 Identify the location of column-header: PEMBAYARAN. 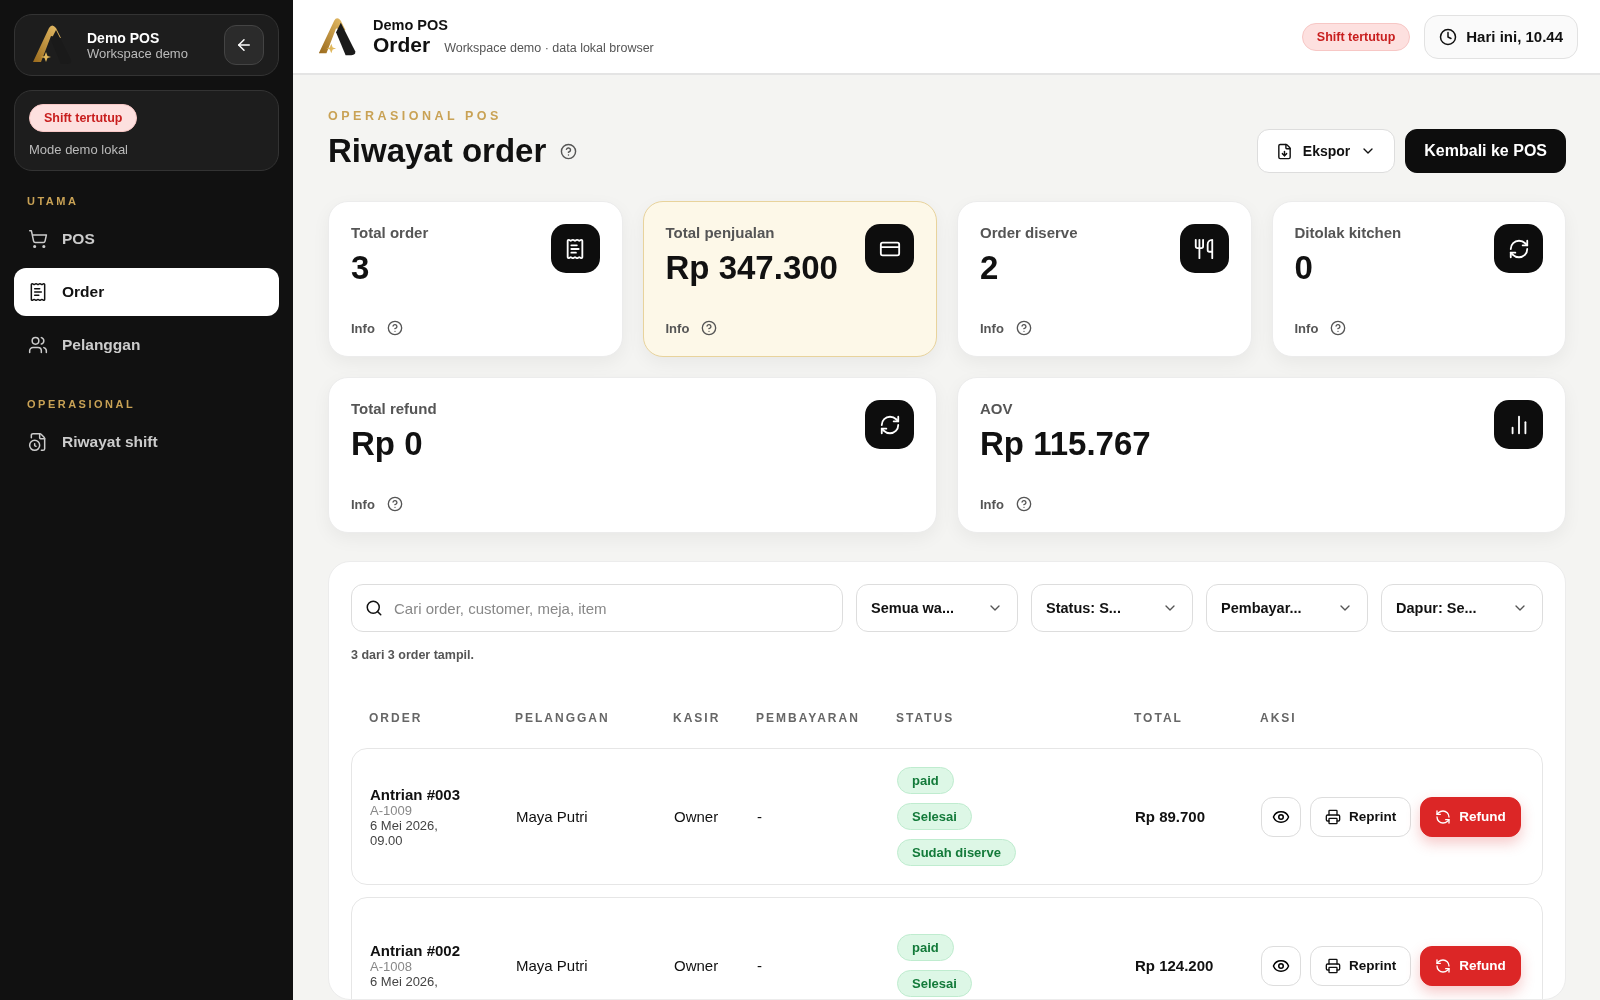
(808, 718).